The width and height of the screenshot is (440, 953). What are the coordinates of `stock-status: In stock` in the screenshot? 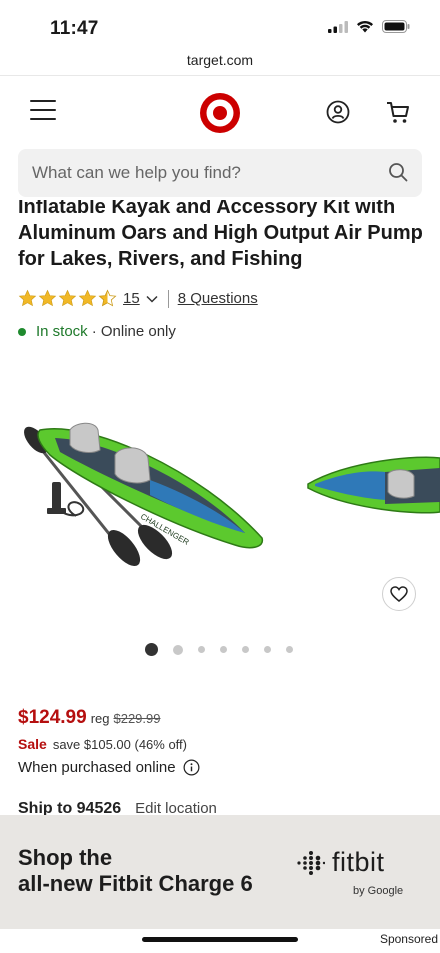 It's located at (62, 331).